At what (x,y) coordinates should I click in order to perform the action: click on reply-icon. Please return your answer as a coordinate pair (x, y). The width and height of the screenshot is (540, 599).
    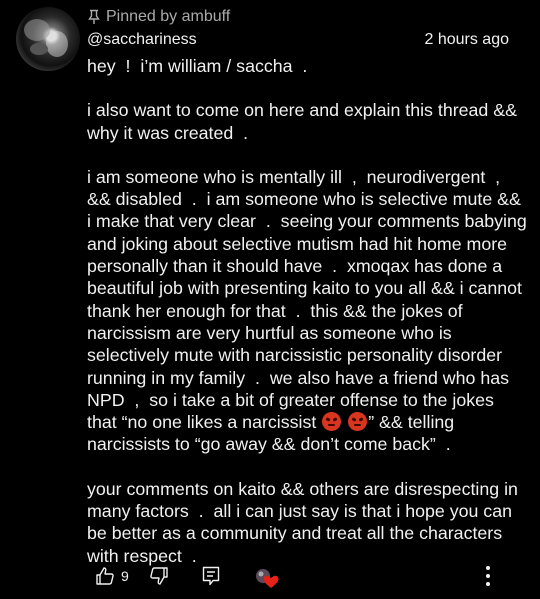
    Looking at the image, I should click on (211, 576).